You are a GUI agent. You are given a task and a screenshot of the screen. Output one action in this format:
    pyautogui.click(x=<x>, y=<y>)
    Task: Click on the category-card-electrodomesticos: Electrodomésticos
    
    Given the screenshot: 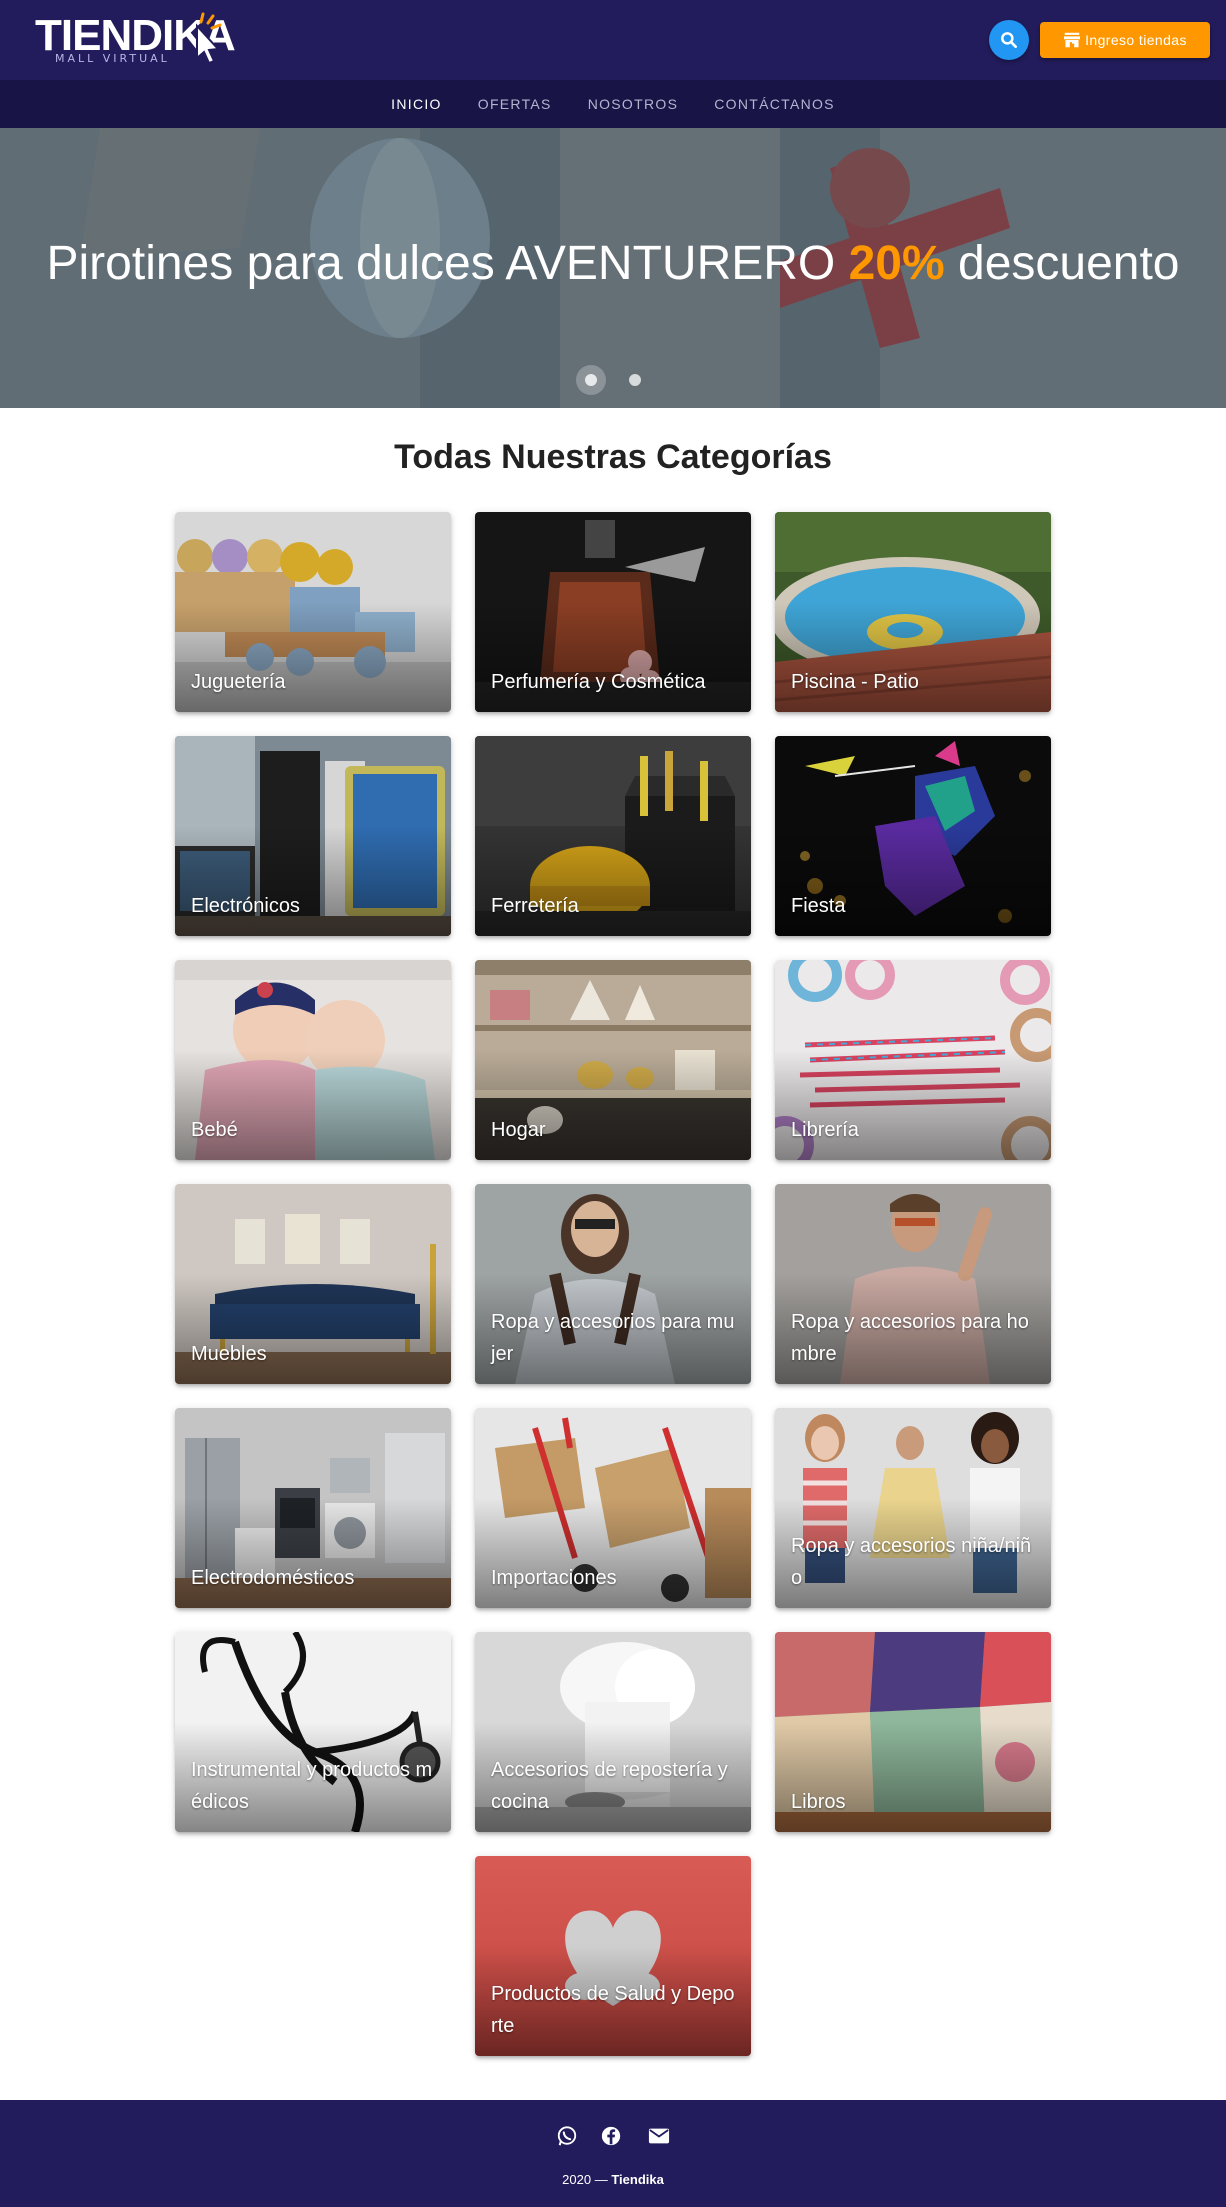 What is the action you would take?
    pyautogui.click(x=313, y=1508)
    